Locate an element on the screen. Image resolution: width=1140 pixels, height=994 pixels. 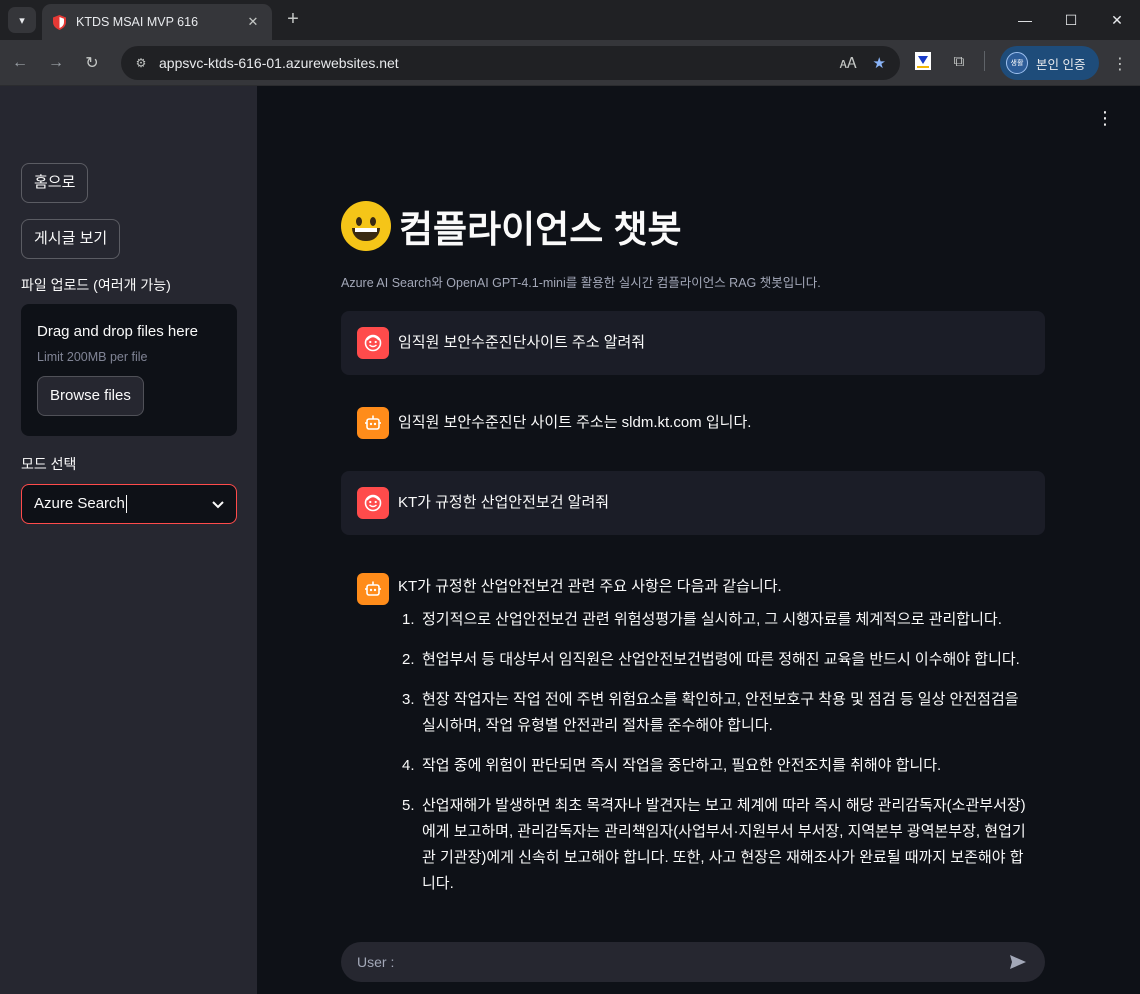
browser-tabbar: ▾ KTDS MSAI MVP 616 ✕ + — ☐ ✕ is located at coordinates (570, 20).